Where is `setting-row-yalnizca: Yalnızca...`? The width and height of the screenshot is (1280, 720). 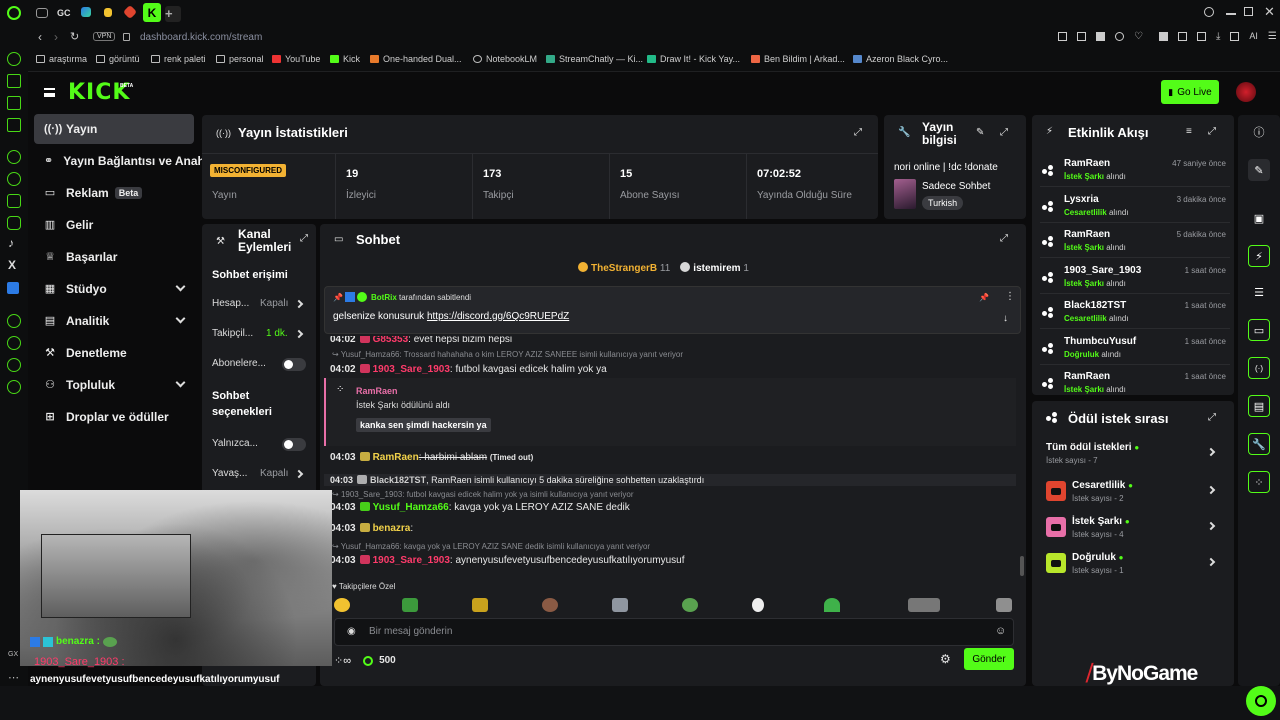 setting-row-yalnizca: Yalnızca... is located at coordinates (259, 444).